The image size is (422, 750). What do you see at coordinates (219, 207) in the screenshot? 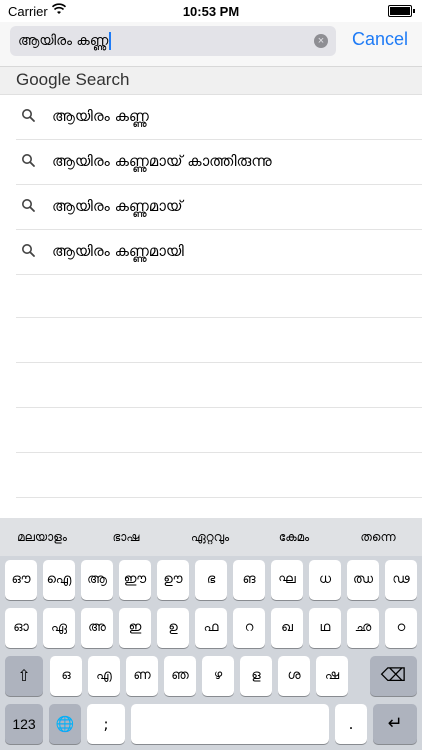
I see `suggestion-row: ആയിരം കണ്ണുമായ്` at bounding box center [219, 207].